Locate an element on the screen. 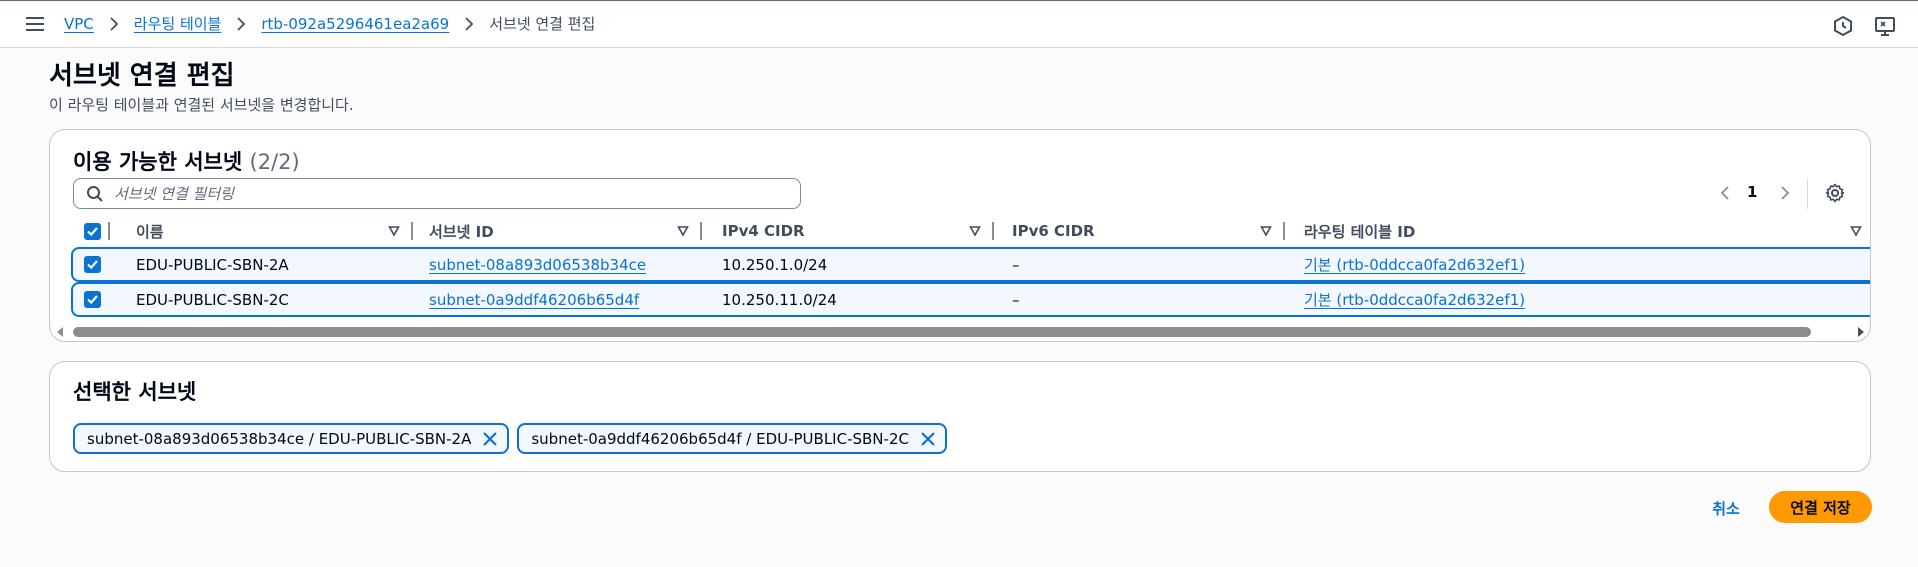  cell-name: EDU-PUBLIC-SBN-2A is located at coordinates (212, 264).